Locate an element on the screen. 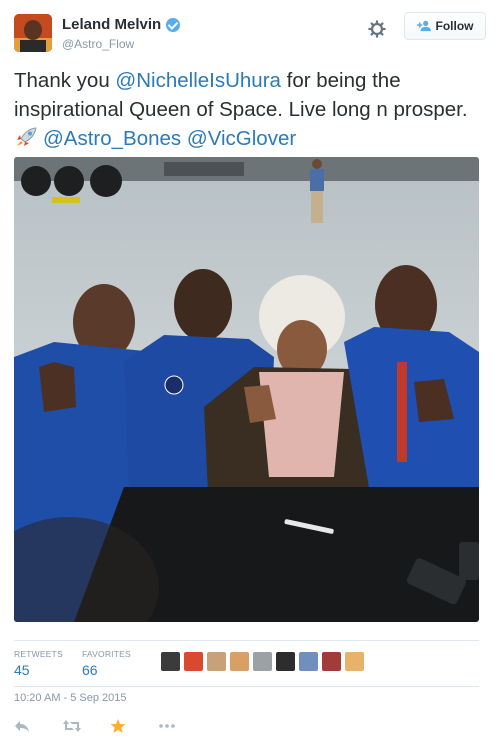 The image size is (500, 739). more-button is located at coordinates (182, 726).